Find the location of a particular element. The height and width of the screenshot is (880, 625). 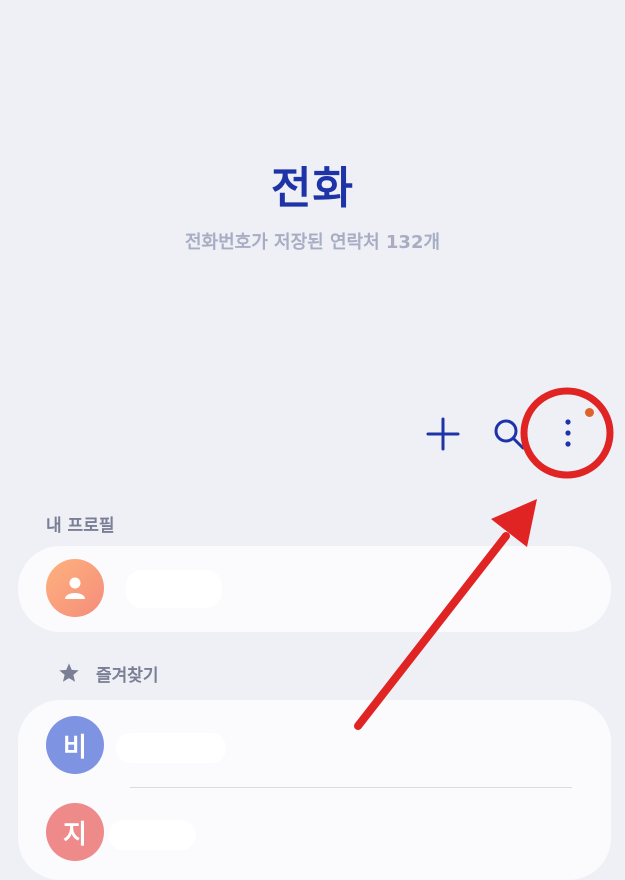

favorites-header: 즐겨찾기 is located at coordinates (108, 673).